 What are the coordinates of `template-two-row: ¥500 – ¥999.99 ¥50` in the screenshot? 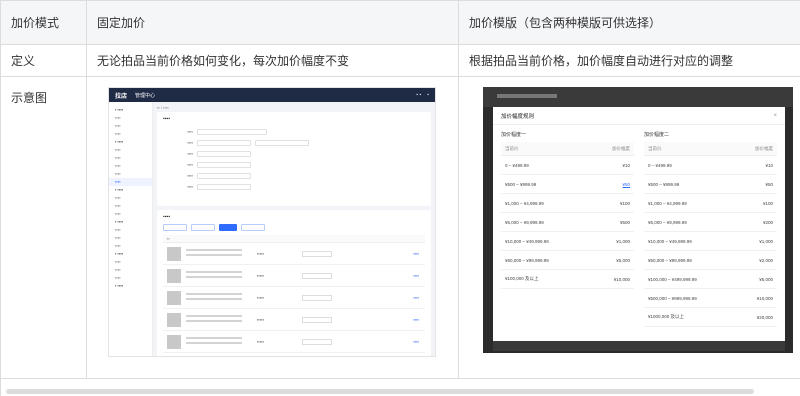 It's located at (710, 184).